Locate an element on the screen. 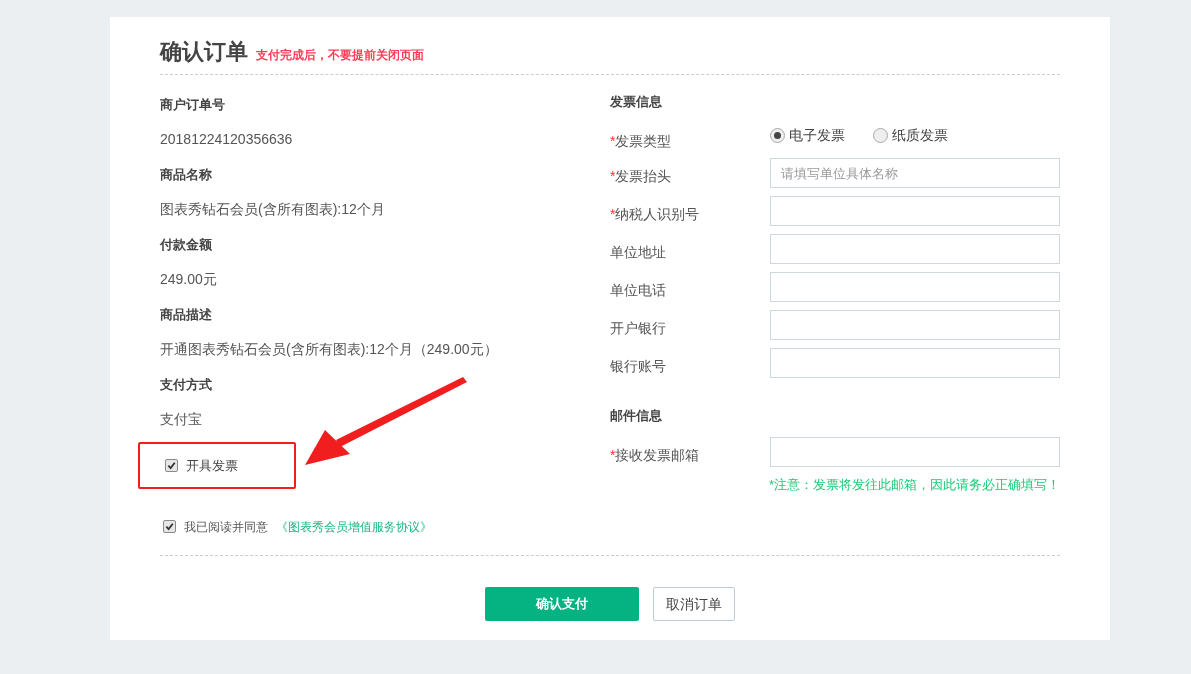 This screenshot has width=1191, height=674. field-label: *接收发票邮箱 is located at coordinates (655, 455).